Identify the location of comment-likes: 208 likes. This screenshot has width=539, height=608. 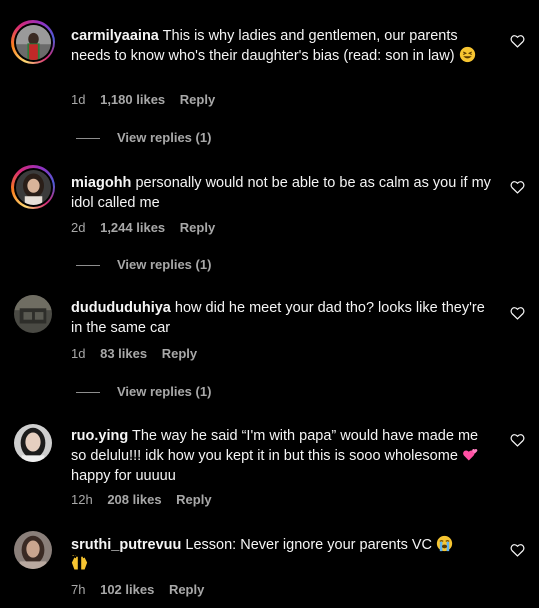
(134, 499).